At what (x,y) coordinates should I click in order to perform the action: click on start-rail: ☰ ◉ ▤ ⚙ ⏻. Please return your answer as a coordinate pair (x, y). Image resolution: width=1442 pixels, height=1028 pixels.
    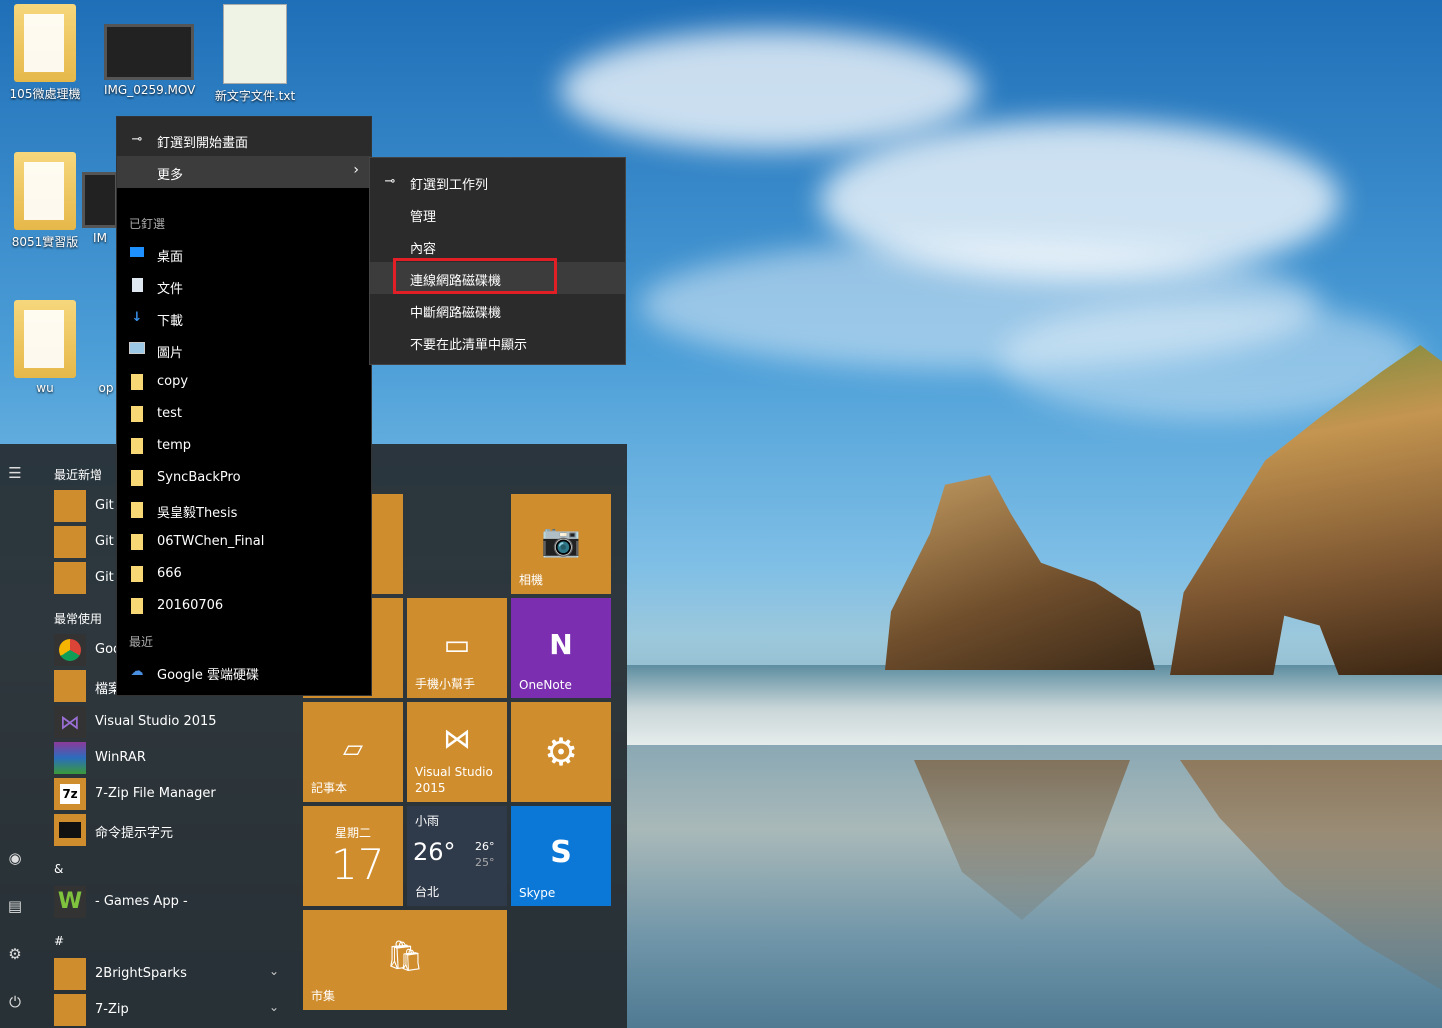
    Looking at the image, I should click on (15, 736).